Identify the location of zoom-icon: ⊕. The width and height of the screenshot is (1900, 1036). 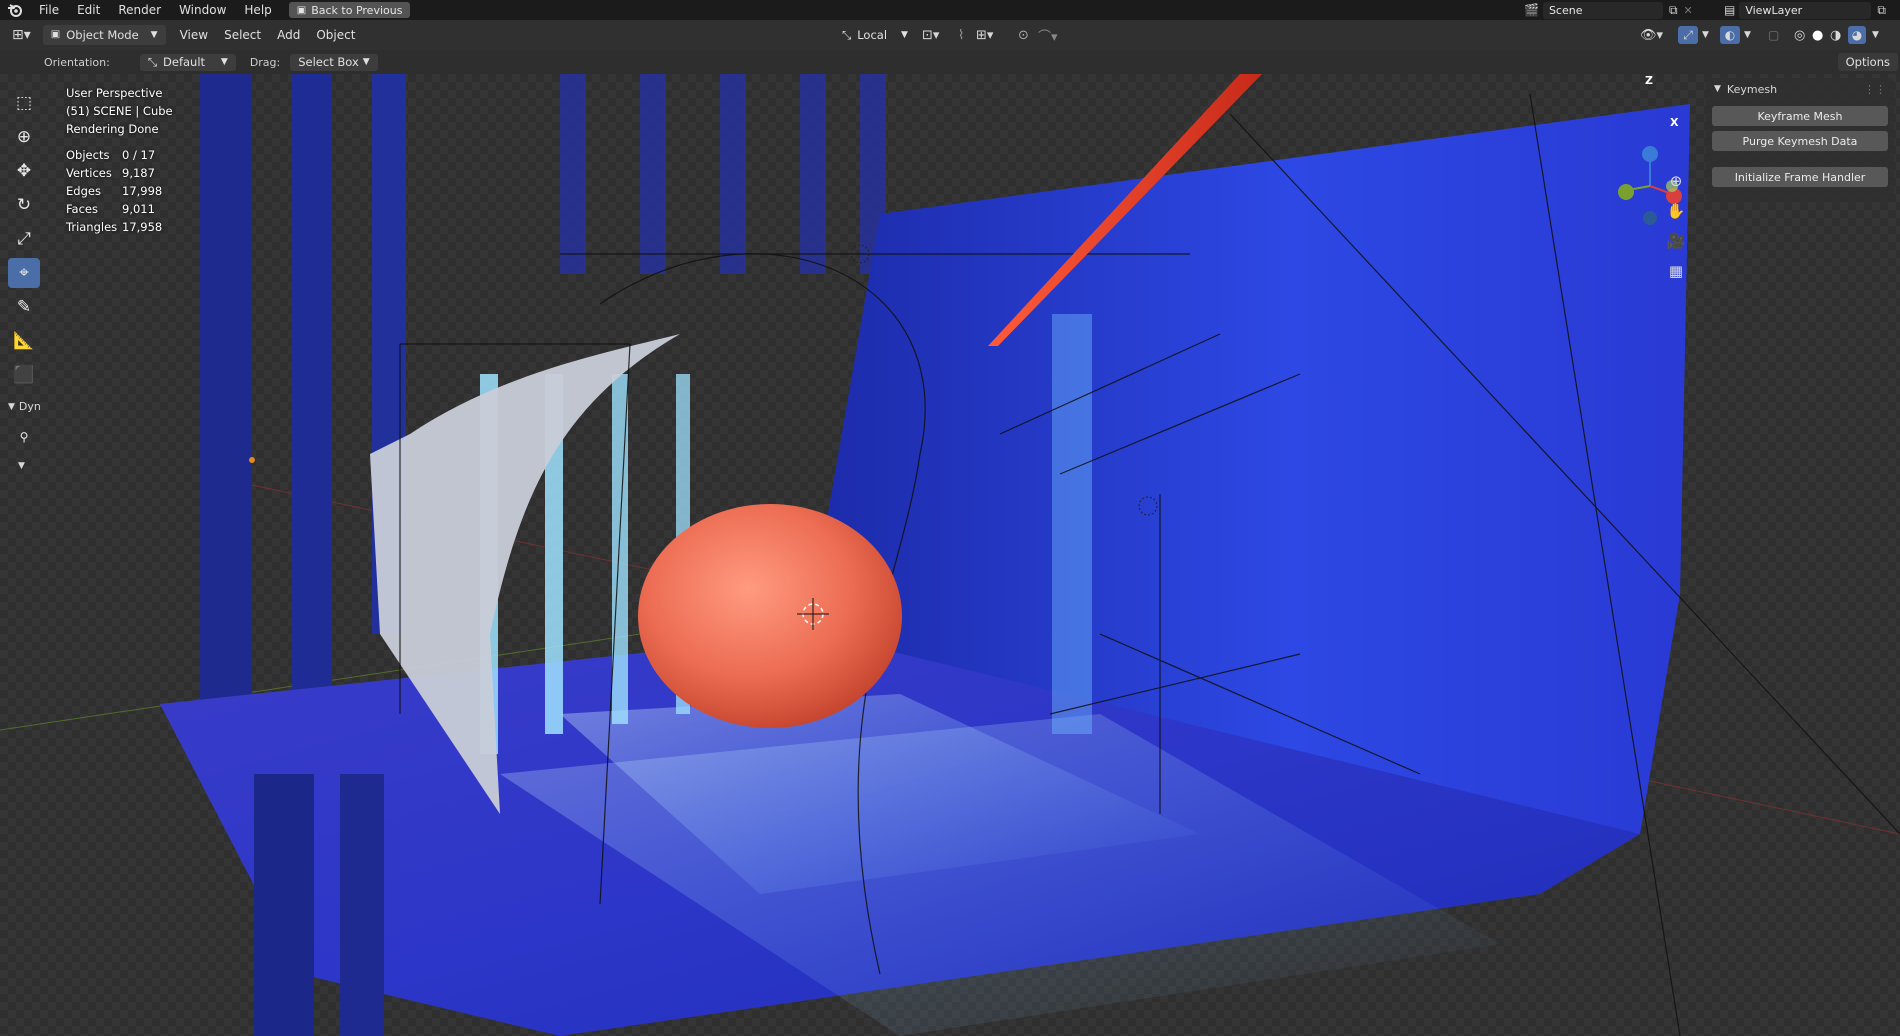
(1676, 181).